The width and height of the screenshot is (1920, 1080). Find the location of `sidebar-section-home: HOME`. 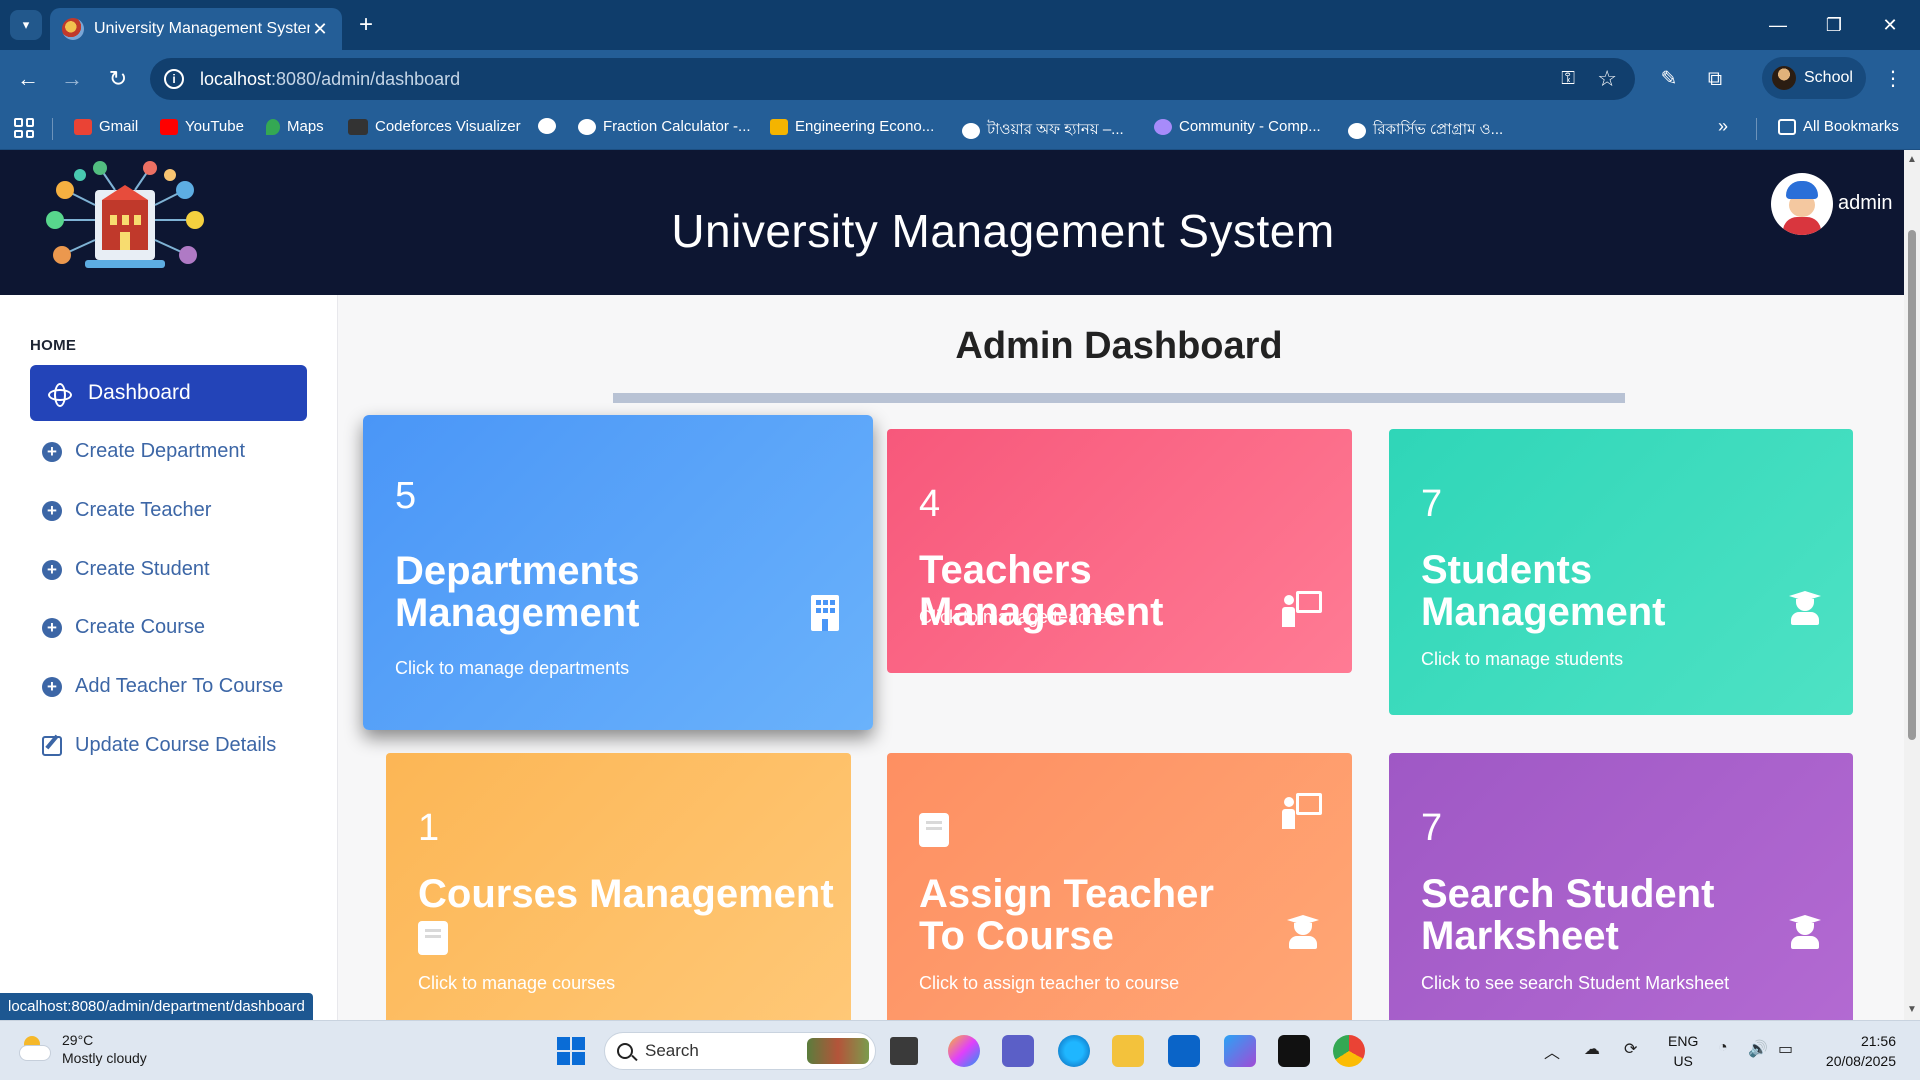

sidebar-section-home: HOME is located at coordinates (53, 345).